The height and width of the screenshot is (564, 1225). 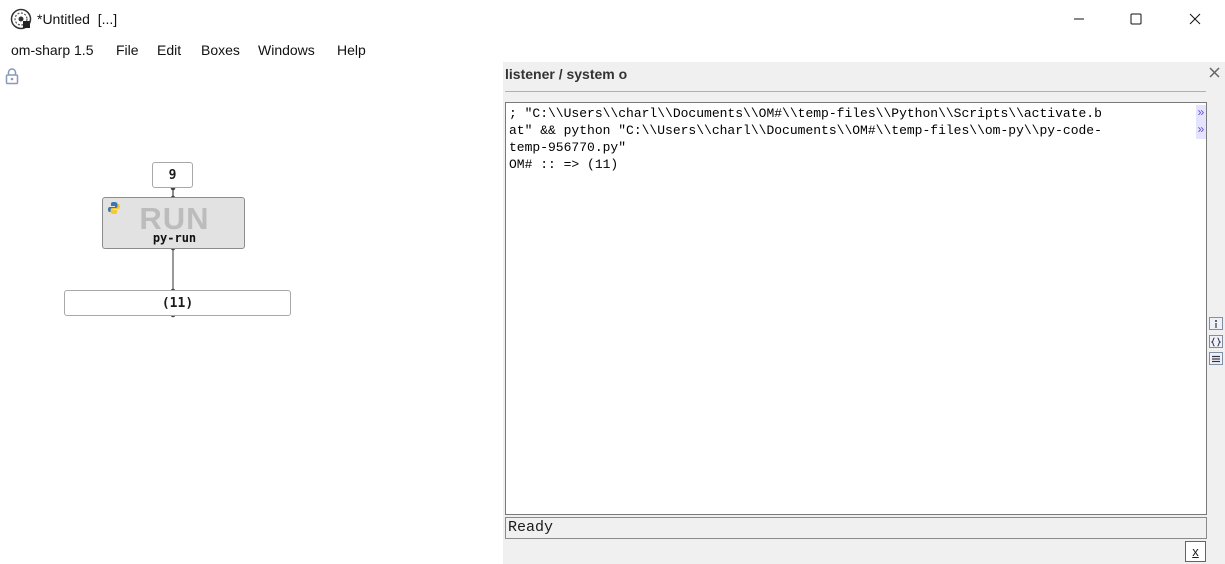 What do you see at coordinates (174, 238) in the screenshot?
I see `py-run-name: py-run` at bounding box center [174, 238].